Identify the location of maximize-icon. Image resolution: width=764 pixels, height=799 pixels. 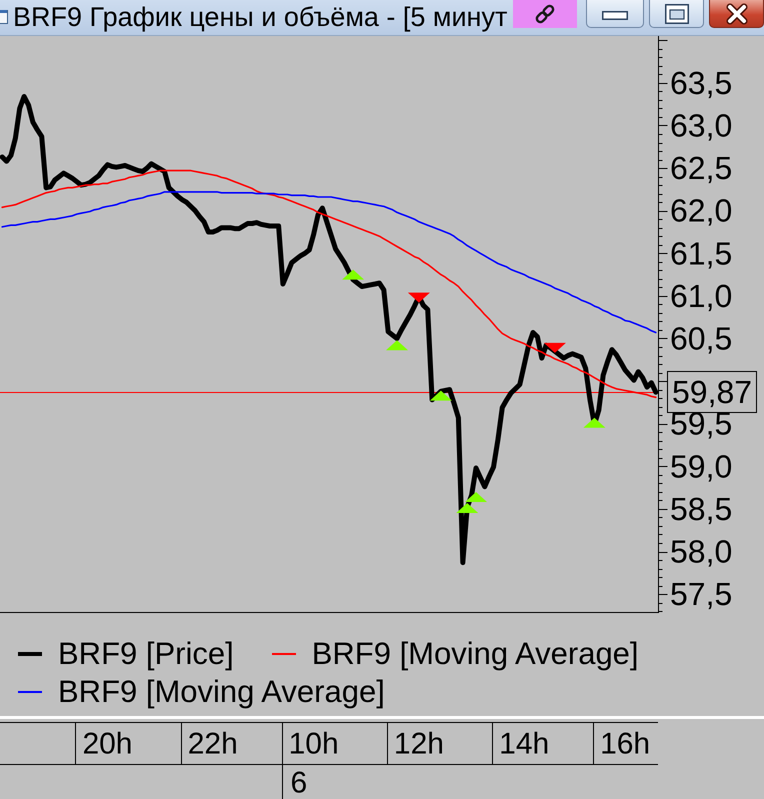
(676, 14).